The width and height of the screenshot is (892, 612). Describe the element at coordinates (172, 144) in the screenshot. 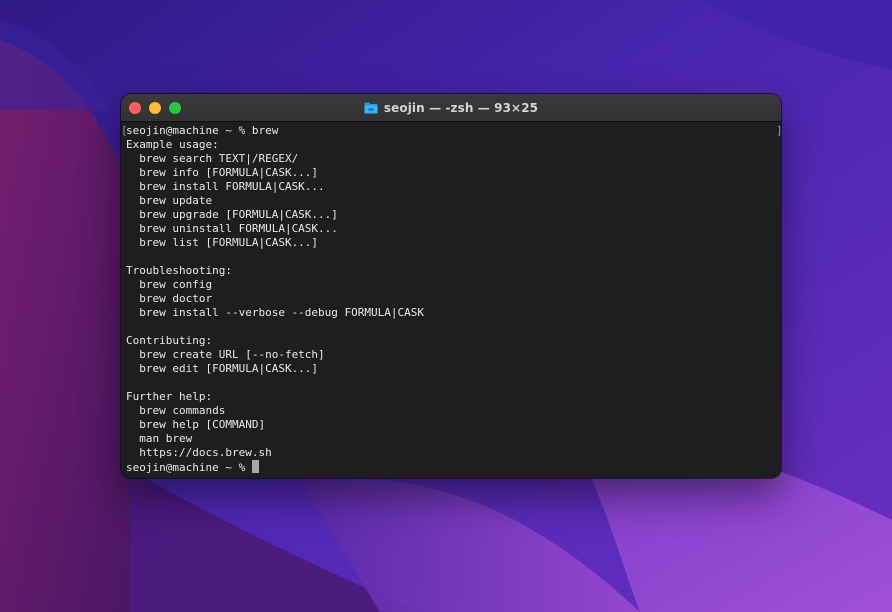

I see `output-line: Example usage:` at that location.